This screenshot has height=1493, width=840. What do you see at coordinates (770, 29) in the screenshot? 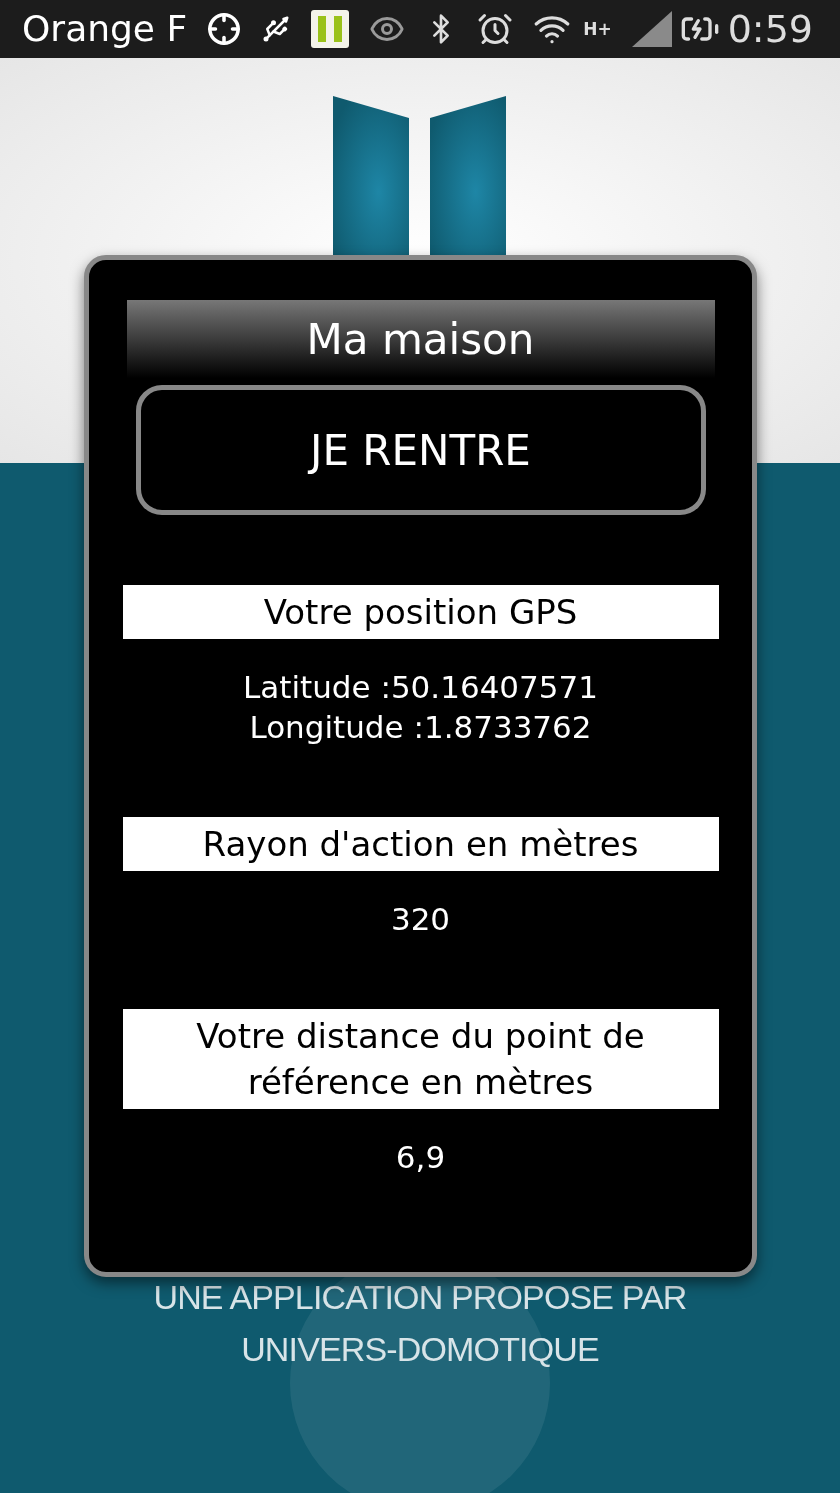
I see `clock-time: 0:59` at bounding box center [770, 29].